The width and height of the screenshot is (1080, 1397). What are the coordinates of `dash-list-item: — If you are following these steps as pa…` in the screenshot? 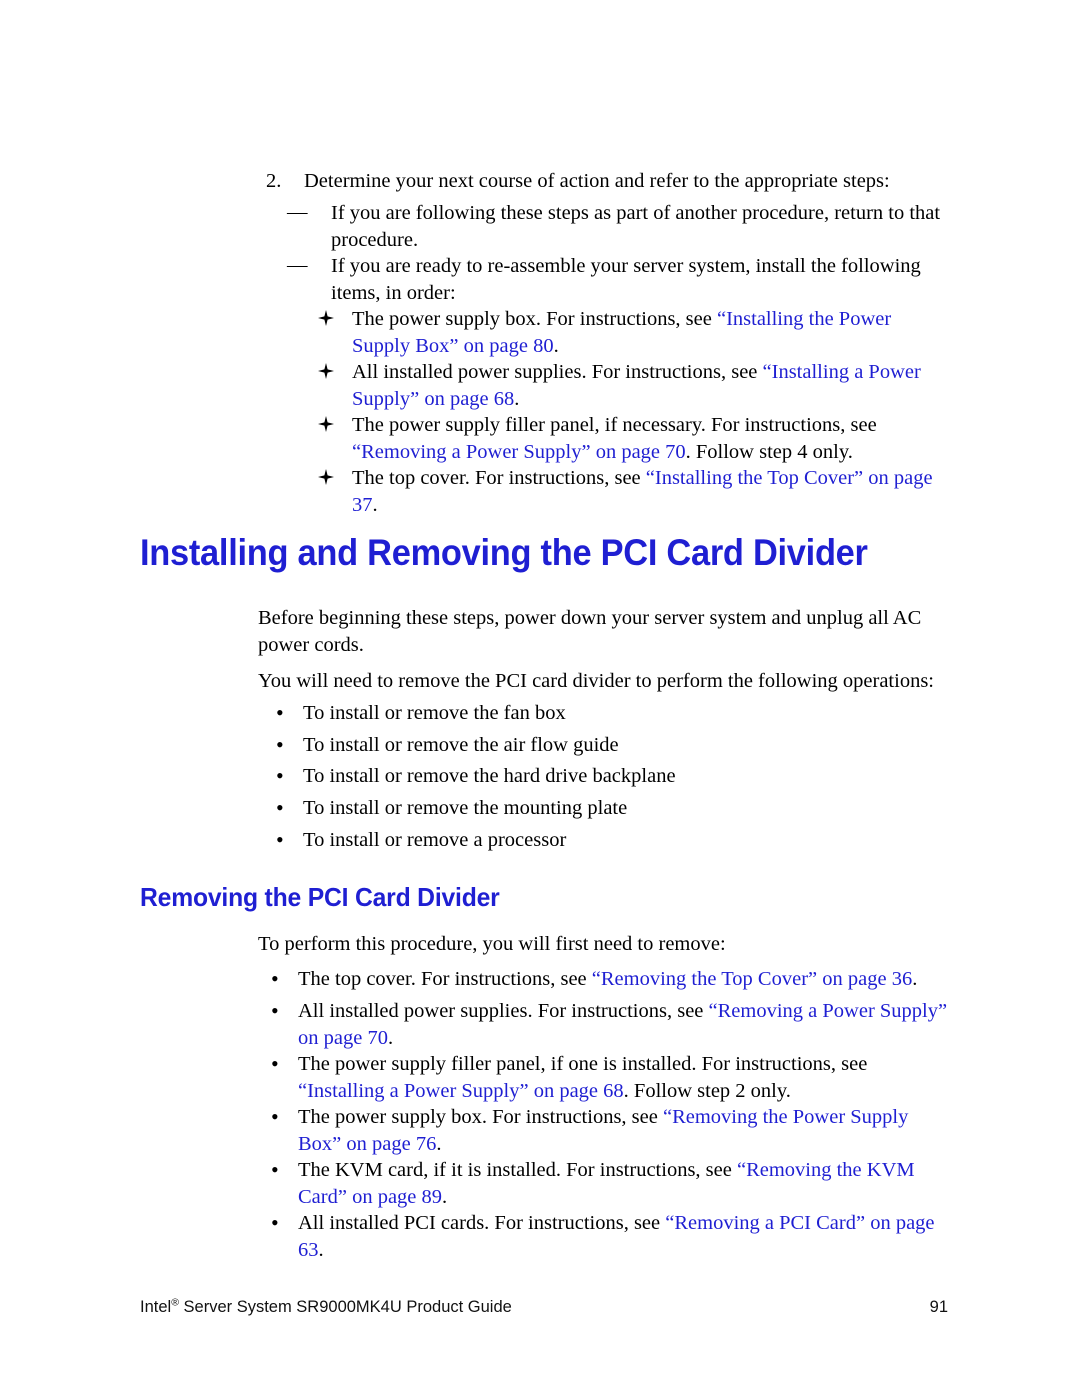 It's located at (619, 226).